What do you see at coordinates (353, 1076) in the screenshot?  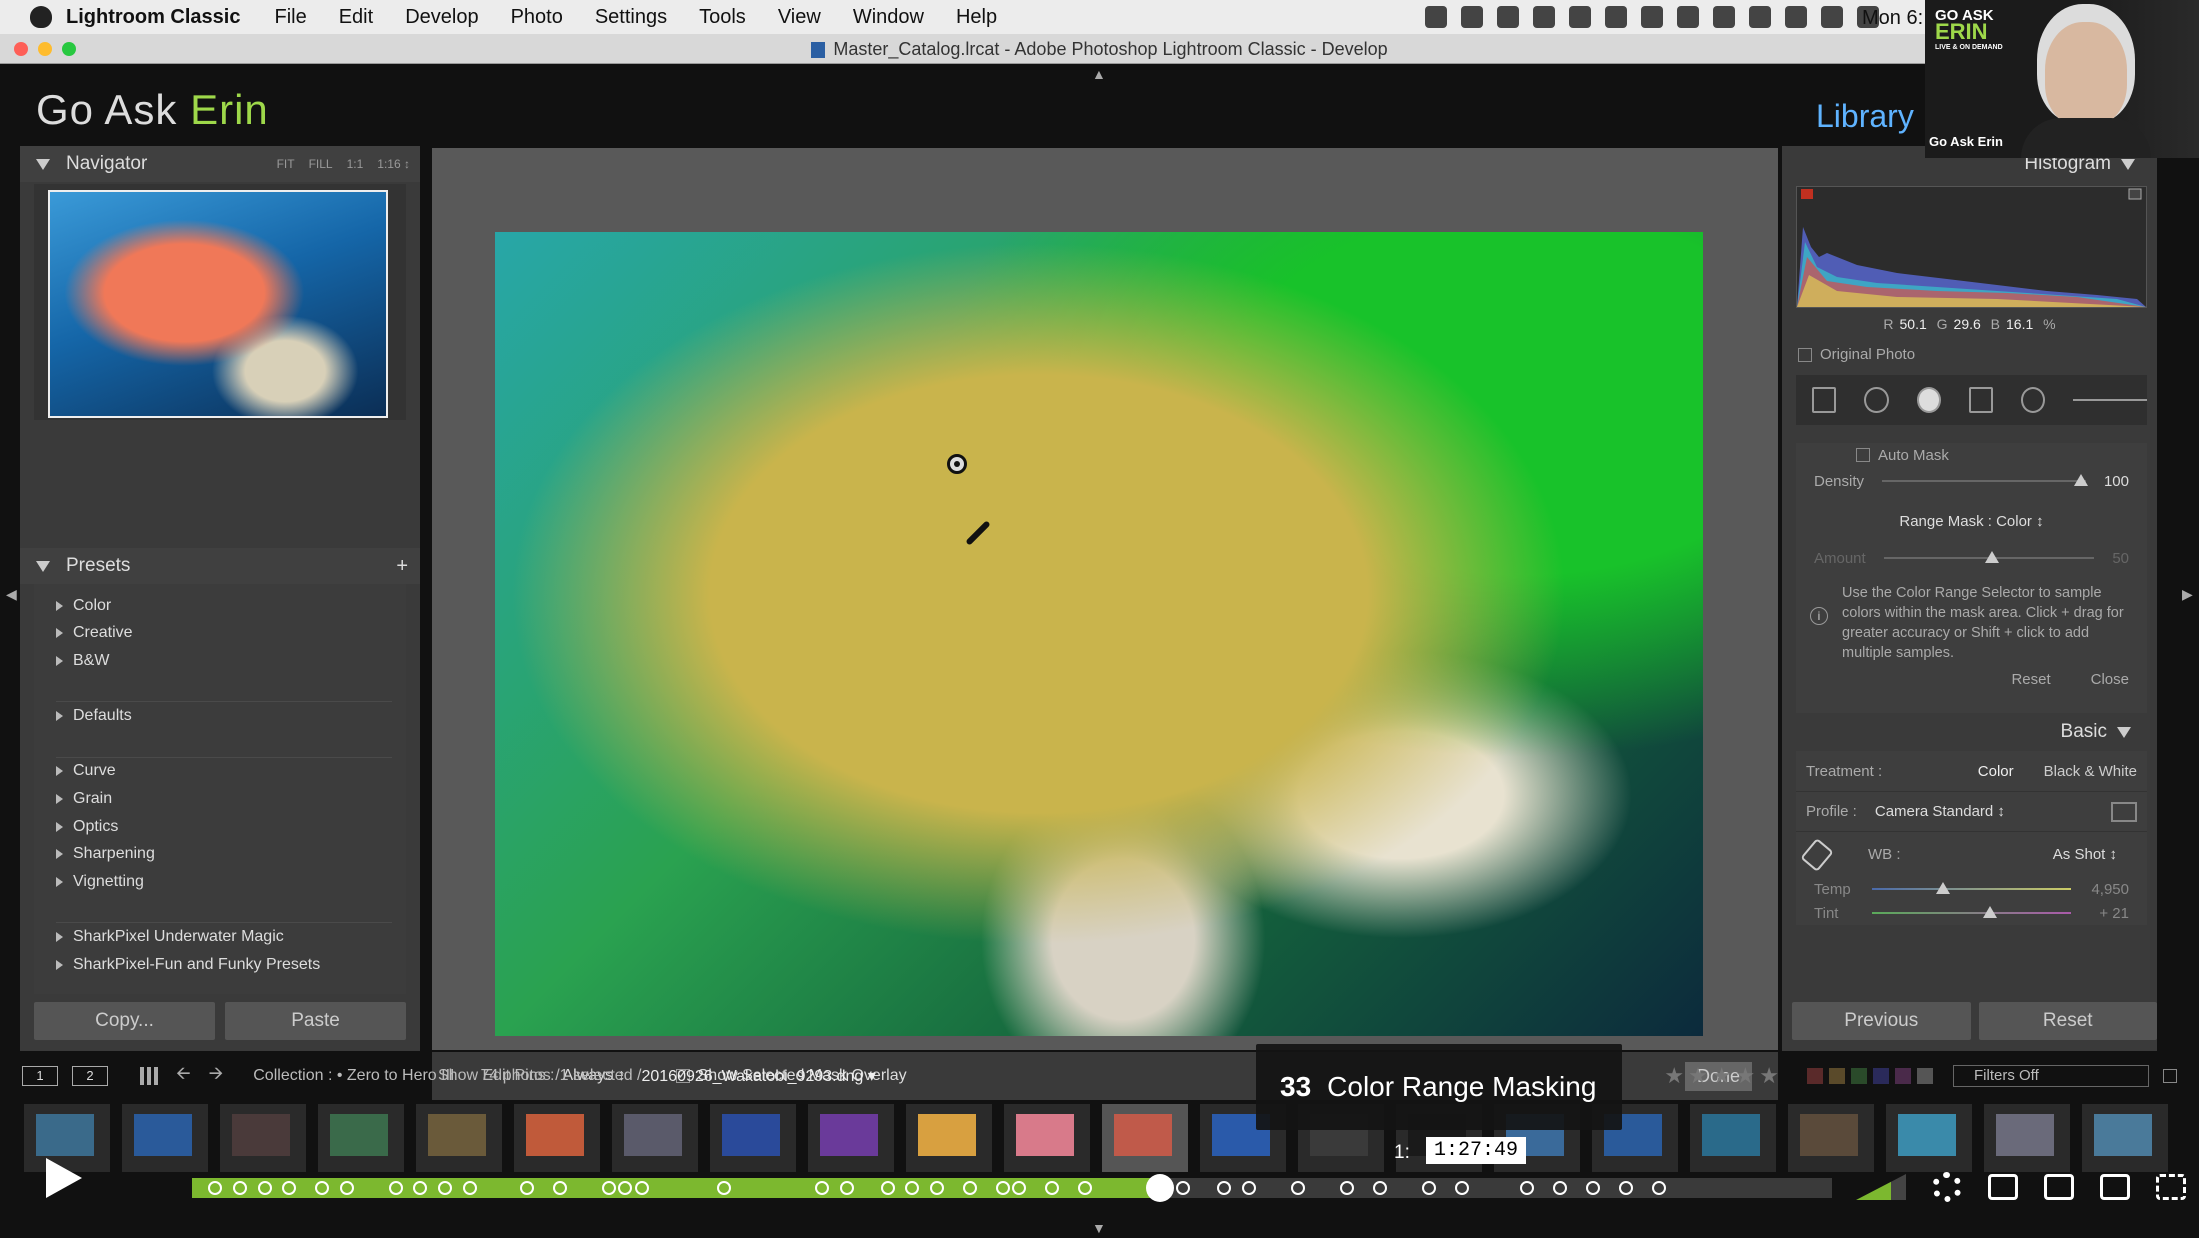 I see `collection-label: Collection : • Zero to Hero III` at bounding box center [353, 1076].